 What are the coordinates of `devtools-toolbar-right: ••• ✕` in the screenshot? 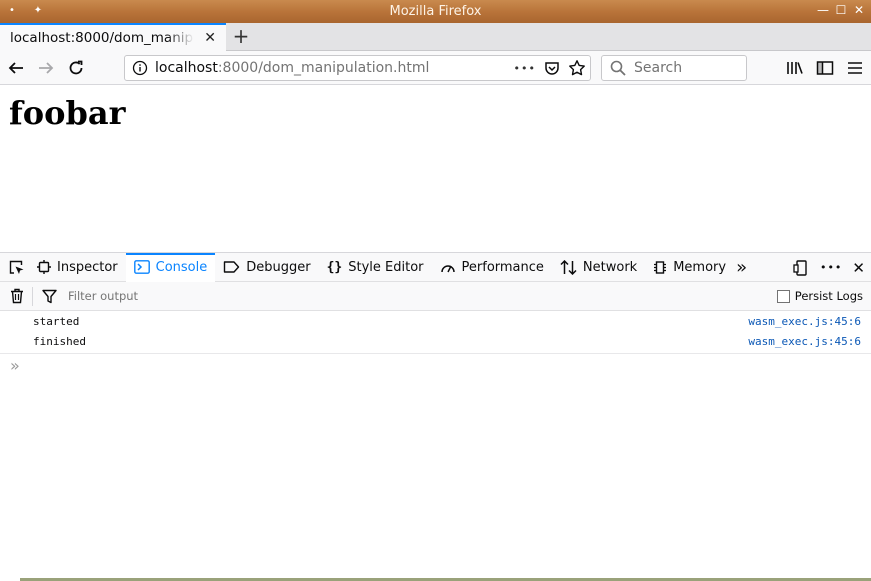 It's located at (829, 267).